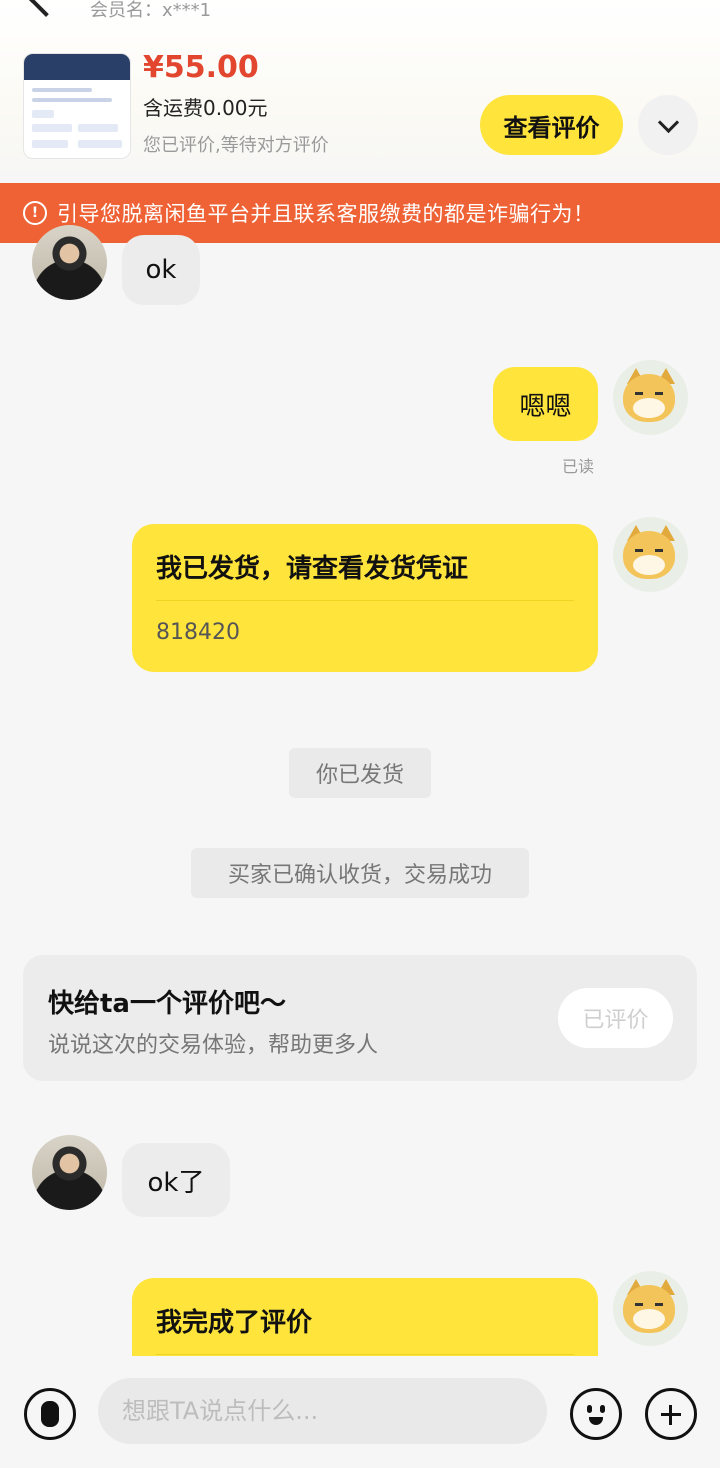  I want to click on plus-vertical, so click(670, 1415).